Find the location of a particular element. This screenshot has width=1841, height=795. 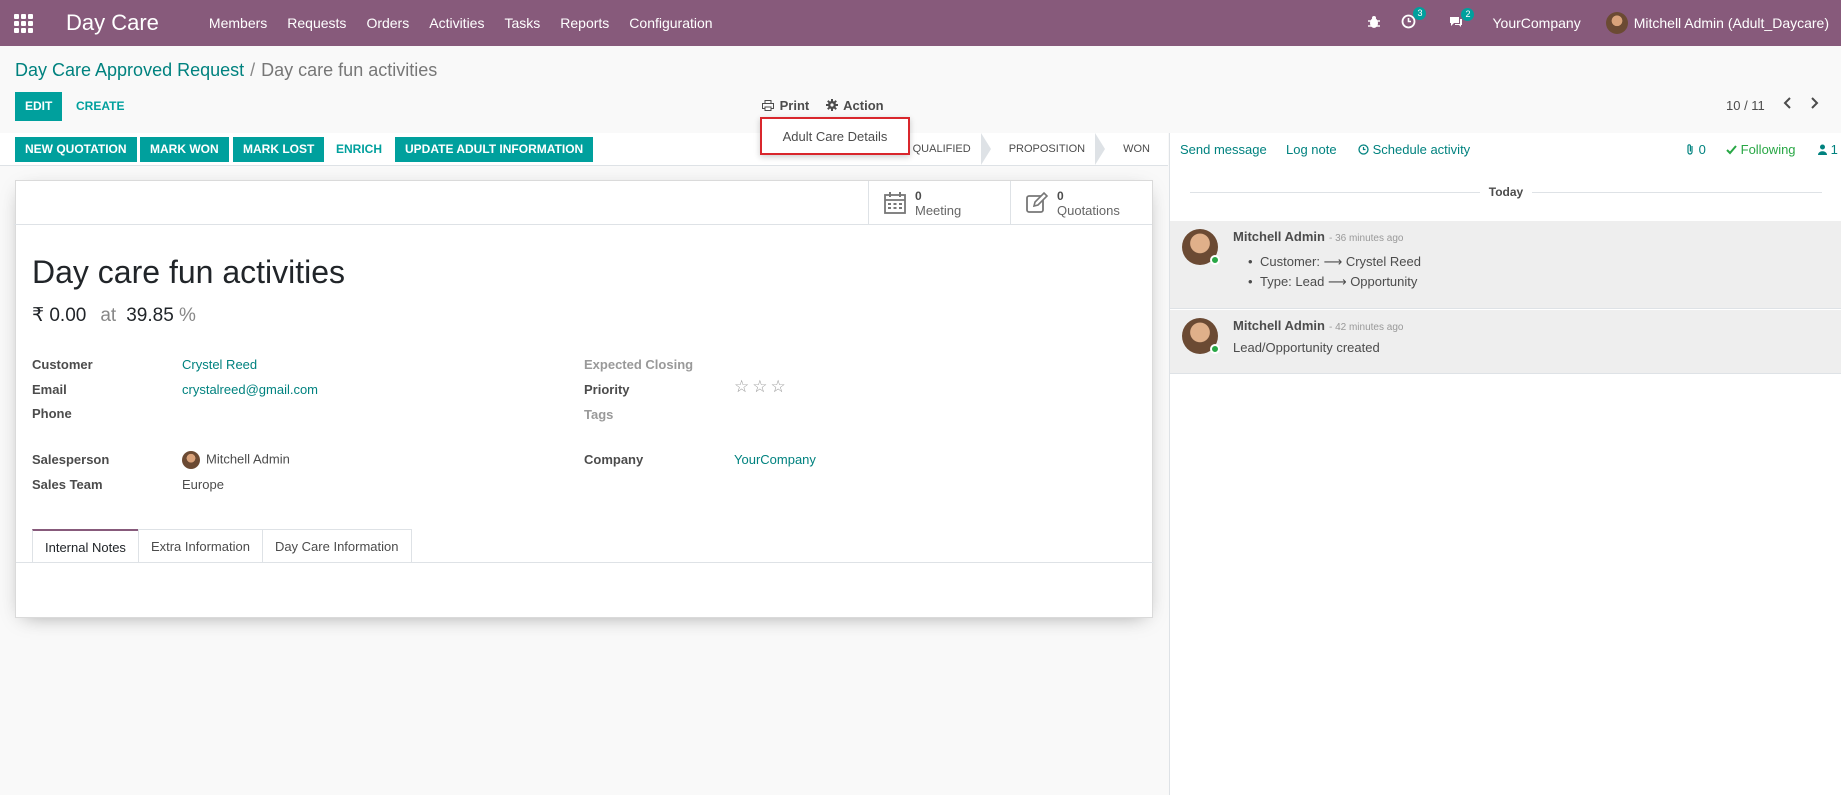

tabs-divider is located at coordinates (585, 562).